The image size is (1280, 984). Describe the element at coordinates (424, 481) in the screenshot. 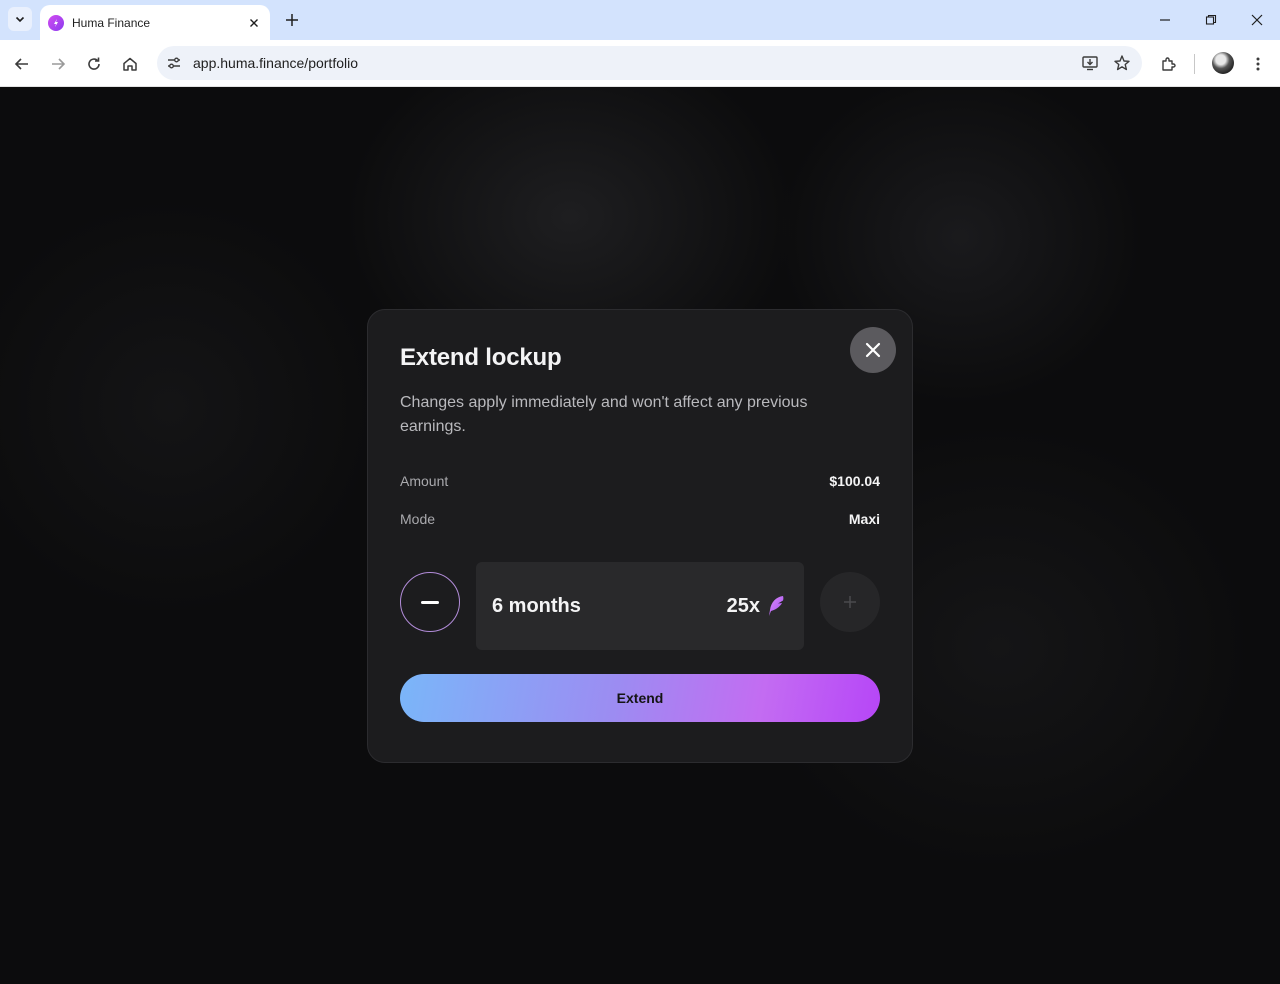

I see `amount-label: Amount` at that location.